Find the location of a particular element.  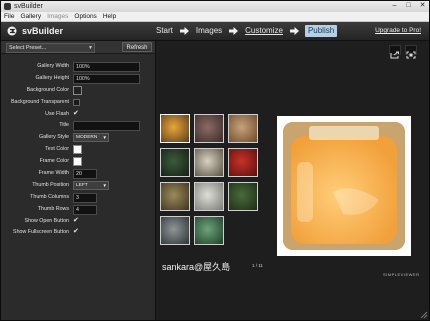

open-image-button is located at coordinates (395, 52).